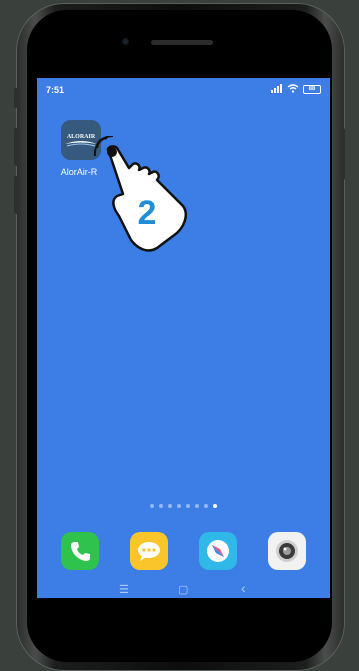 Image resolution: width=359 pixels, height=671 pixels. Describe the element at coordinates (147, 213) in the screenshot. I see `step-number: 2` at that location.